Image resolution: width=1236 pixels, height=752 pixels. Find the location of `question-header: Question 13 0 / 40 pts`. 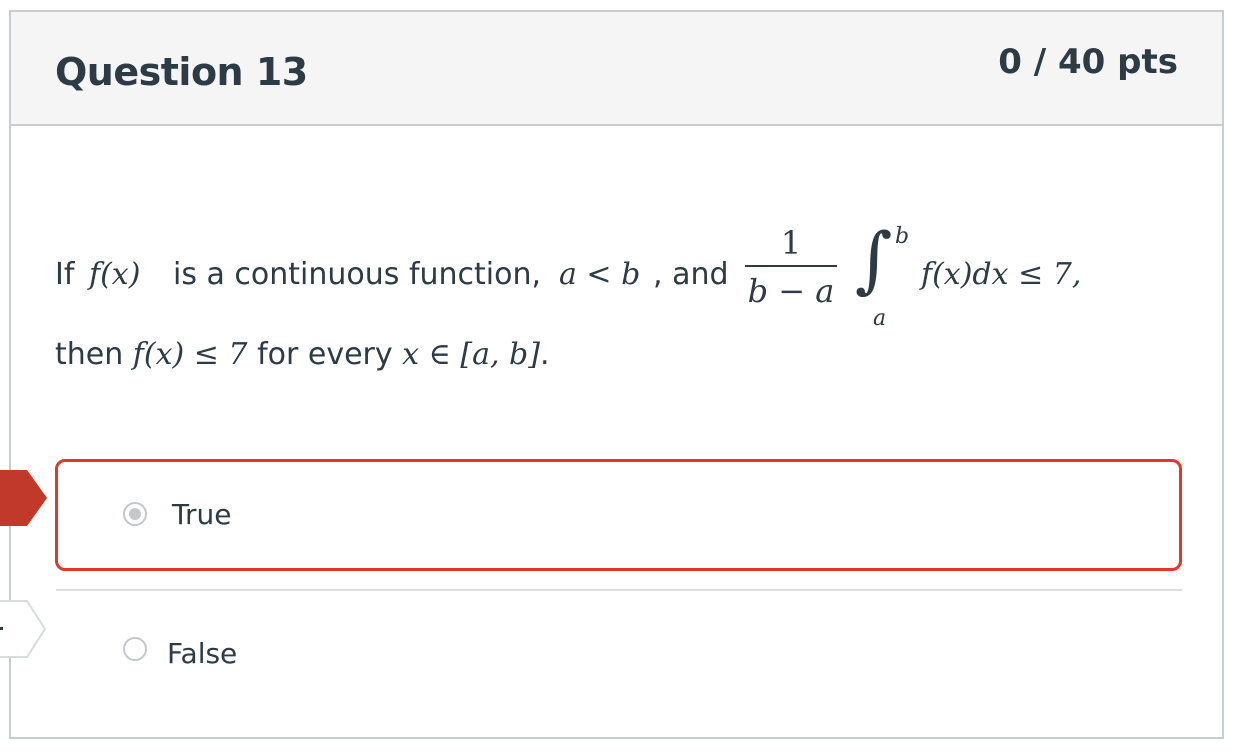

question-header: Question 13 0 / 40 pts is located at coordinates (616, 69).